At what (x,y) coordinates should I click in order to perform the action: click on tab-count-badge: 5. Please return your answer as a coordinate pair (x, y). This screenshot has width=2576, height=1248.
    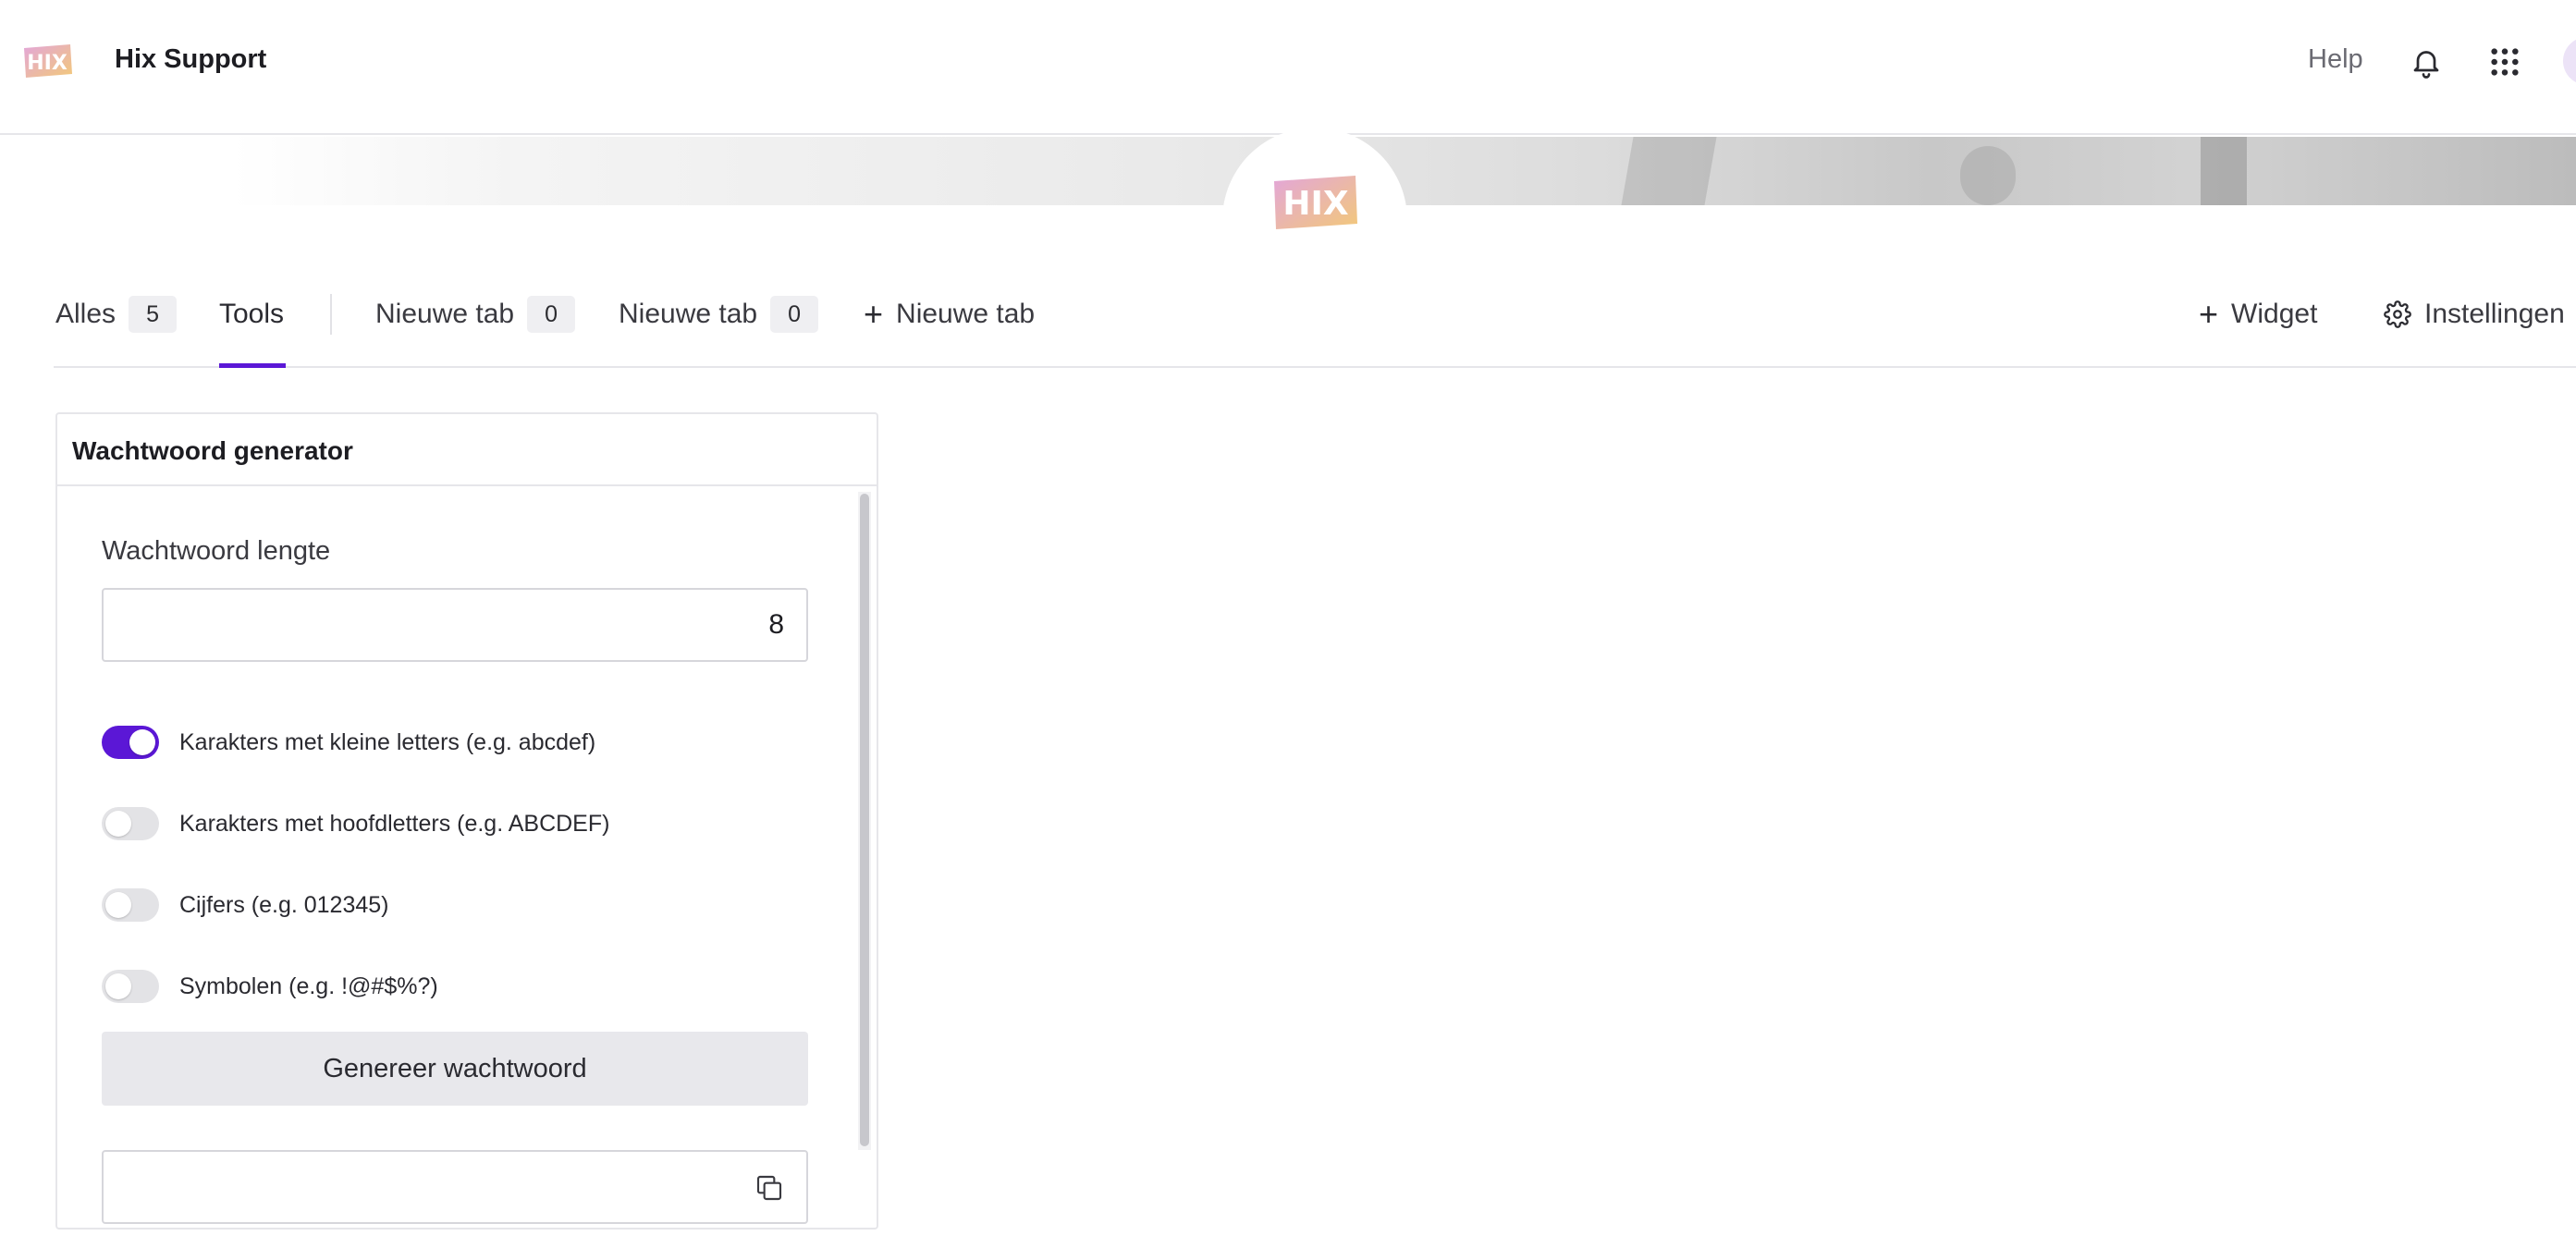
    Looking at the image, I should click on (153, 314).